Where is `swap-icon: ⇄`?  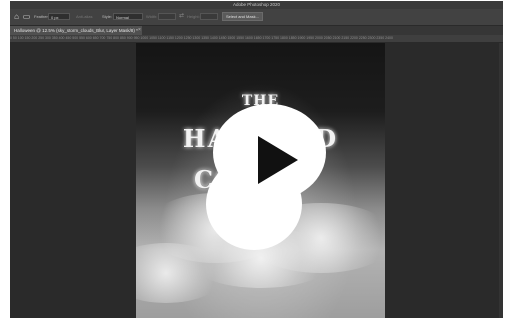 swap-icon: ⇄ is located at coordinates (181, 16).